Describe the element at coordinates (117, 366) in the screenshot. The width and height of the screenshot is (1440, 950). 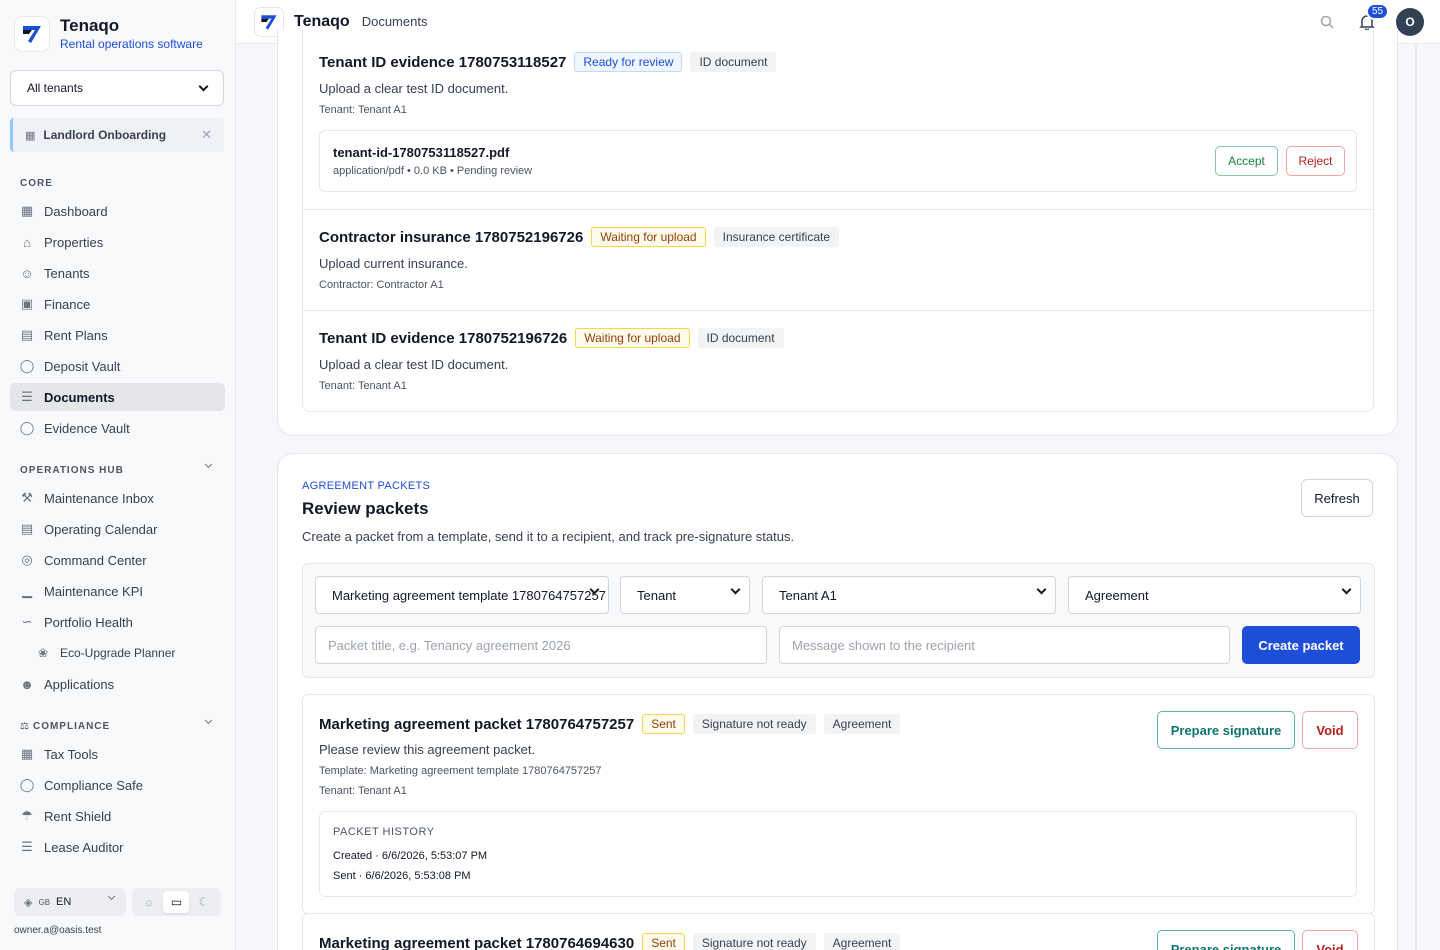
I see `nav-deposit-vault: ◯ Deposit Vault` at that location.